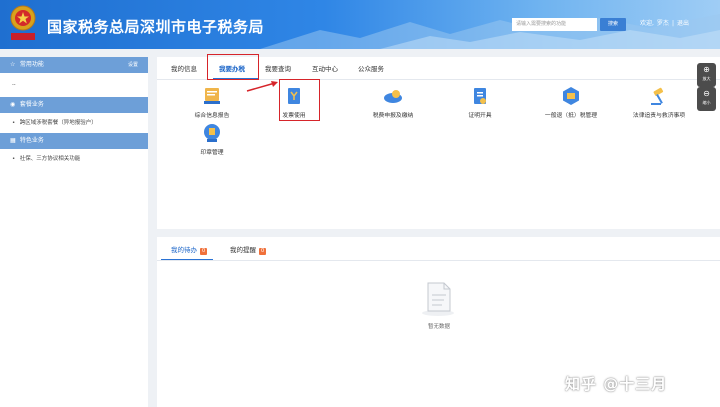 This screenshot has width=720, height=407. I want to click on logout-link: 退出, so click(683, 23).